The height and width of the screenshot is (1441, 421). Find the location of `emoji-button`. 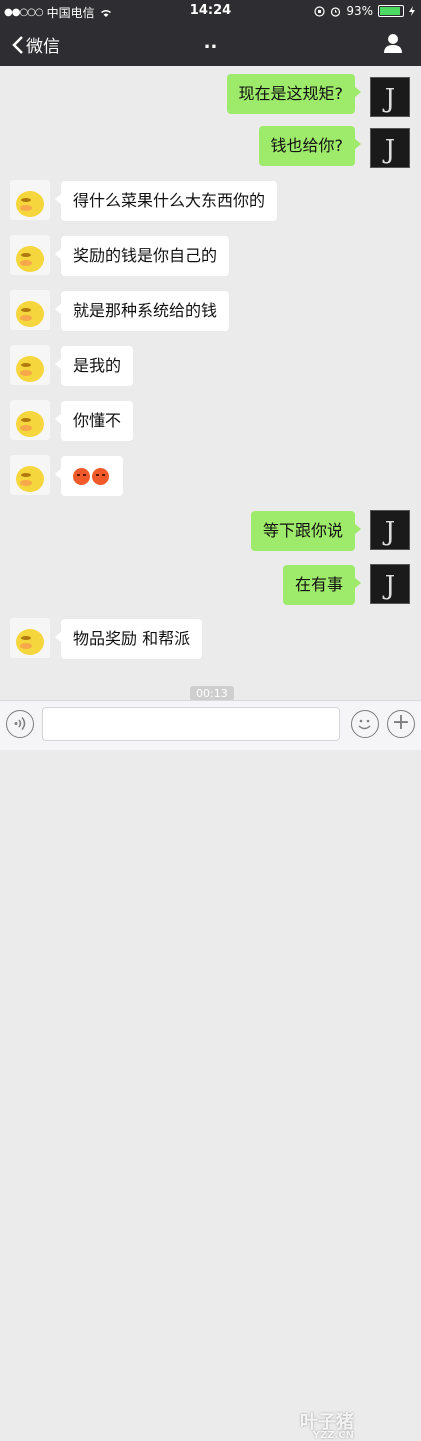

emoji-button is located at coordinates (365, 724).